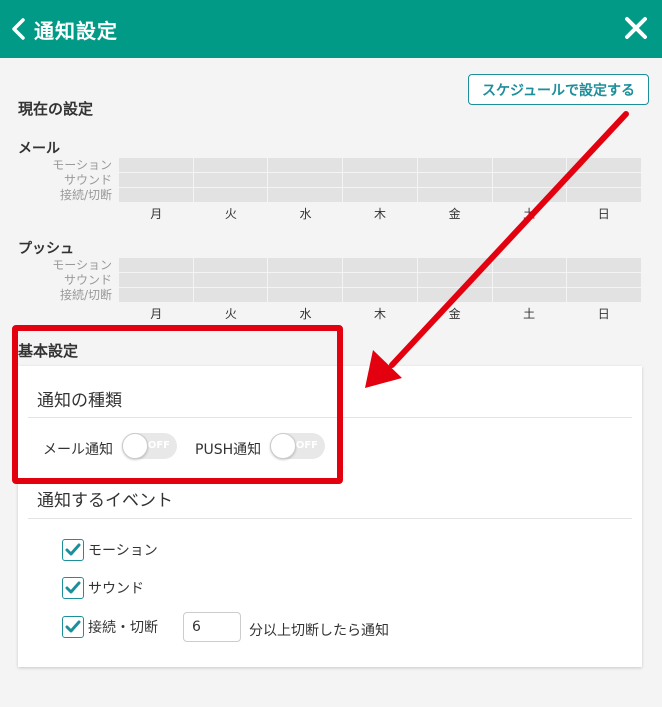  I want to click on sound-checkbox, so click(73, 588).